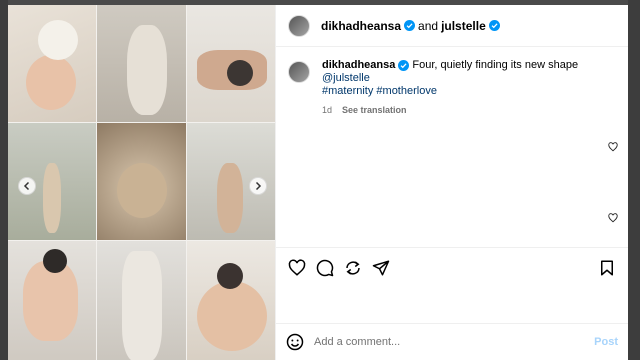  Describe the element at coordinates (327, 110) in the screenshot. I see `caption-time: 1d` at that location.